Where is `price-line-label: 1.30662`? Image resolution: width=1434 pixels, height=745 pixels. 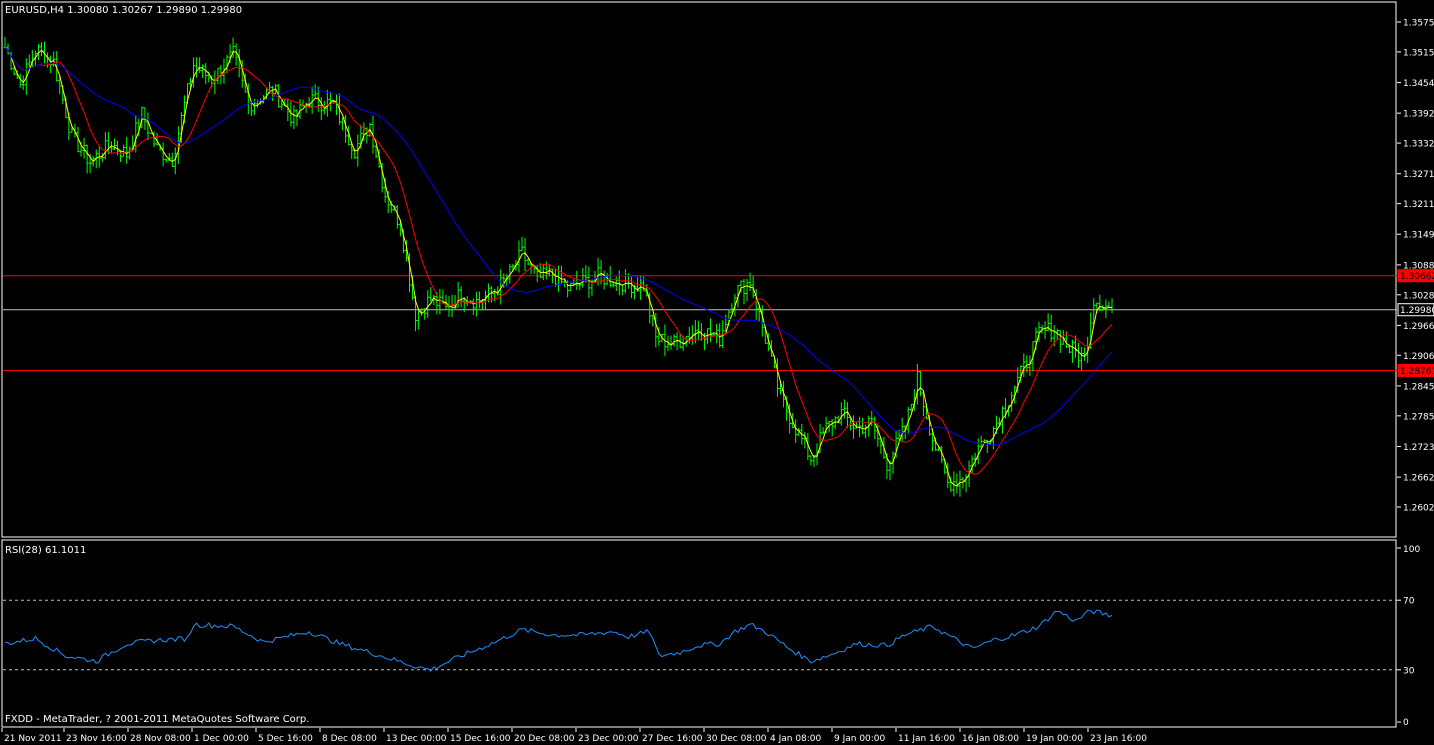 price-line-label: 1.30662 is located at coordinates (1417, 277).